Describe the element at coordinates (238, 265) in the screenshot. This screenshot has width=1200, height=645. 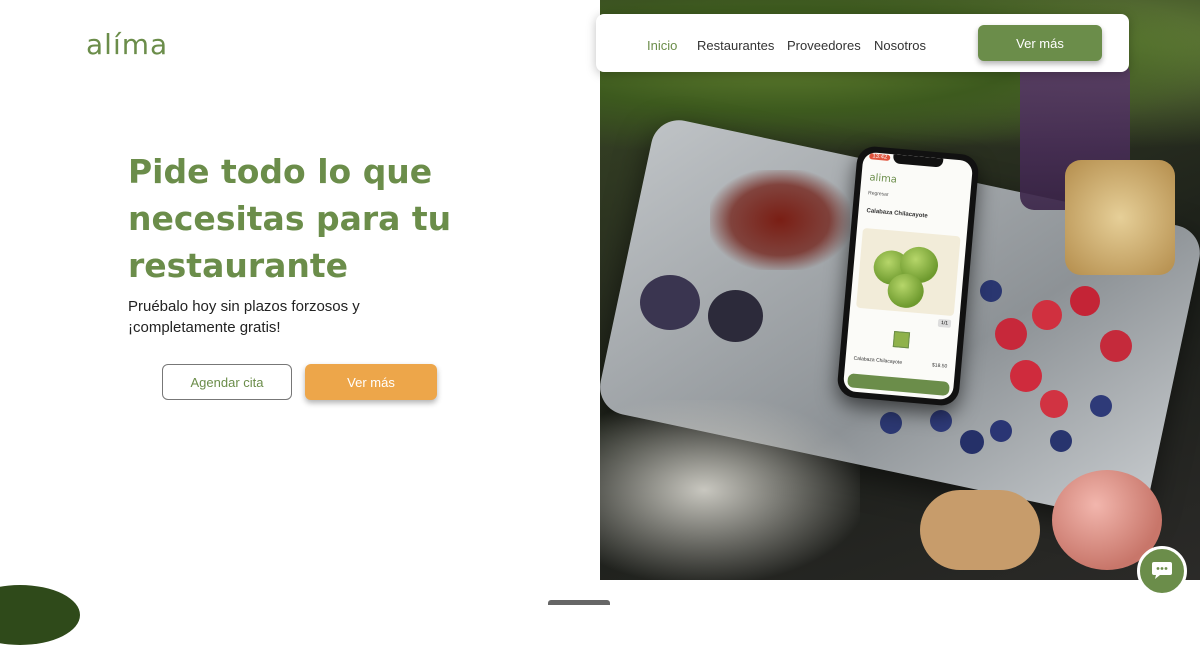
I see `headline-line: restaurante` at that location.